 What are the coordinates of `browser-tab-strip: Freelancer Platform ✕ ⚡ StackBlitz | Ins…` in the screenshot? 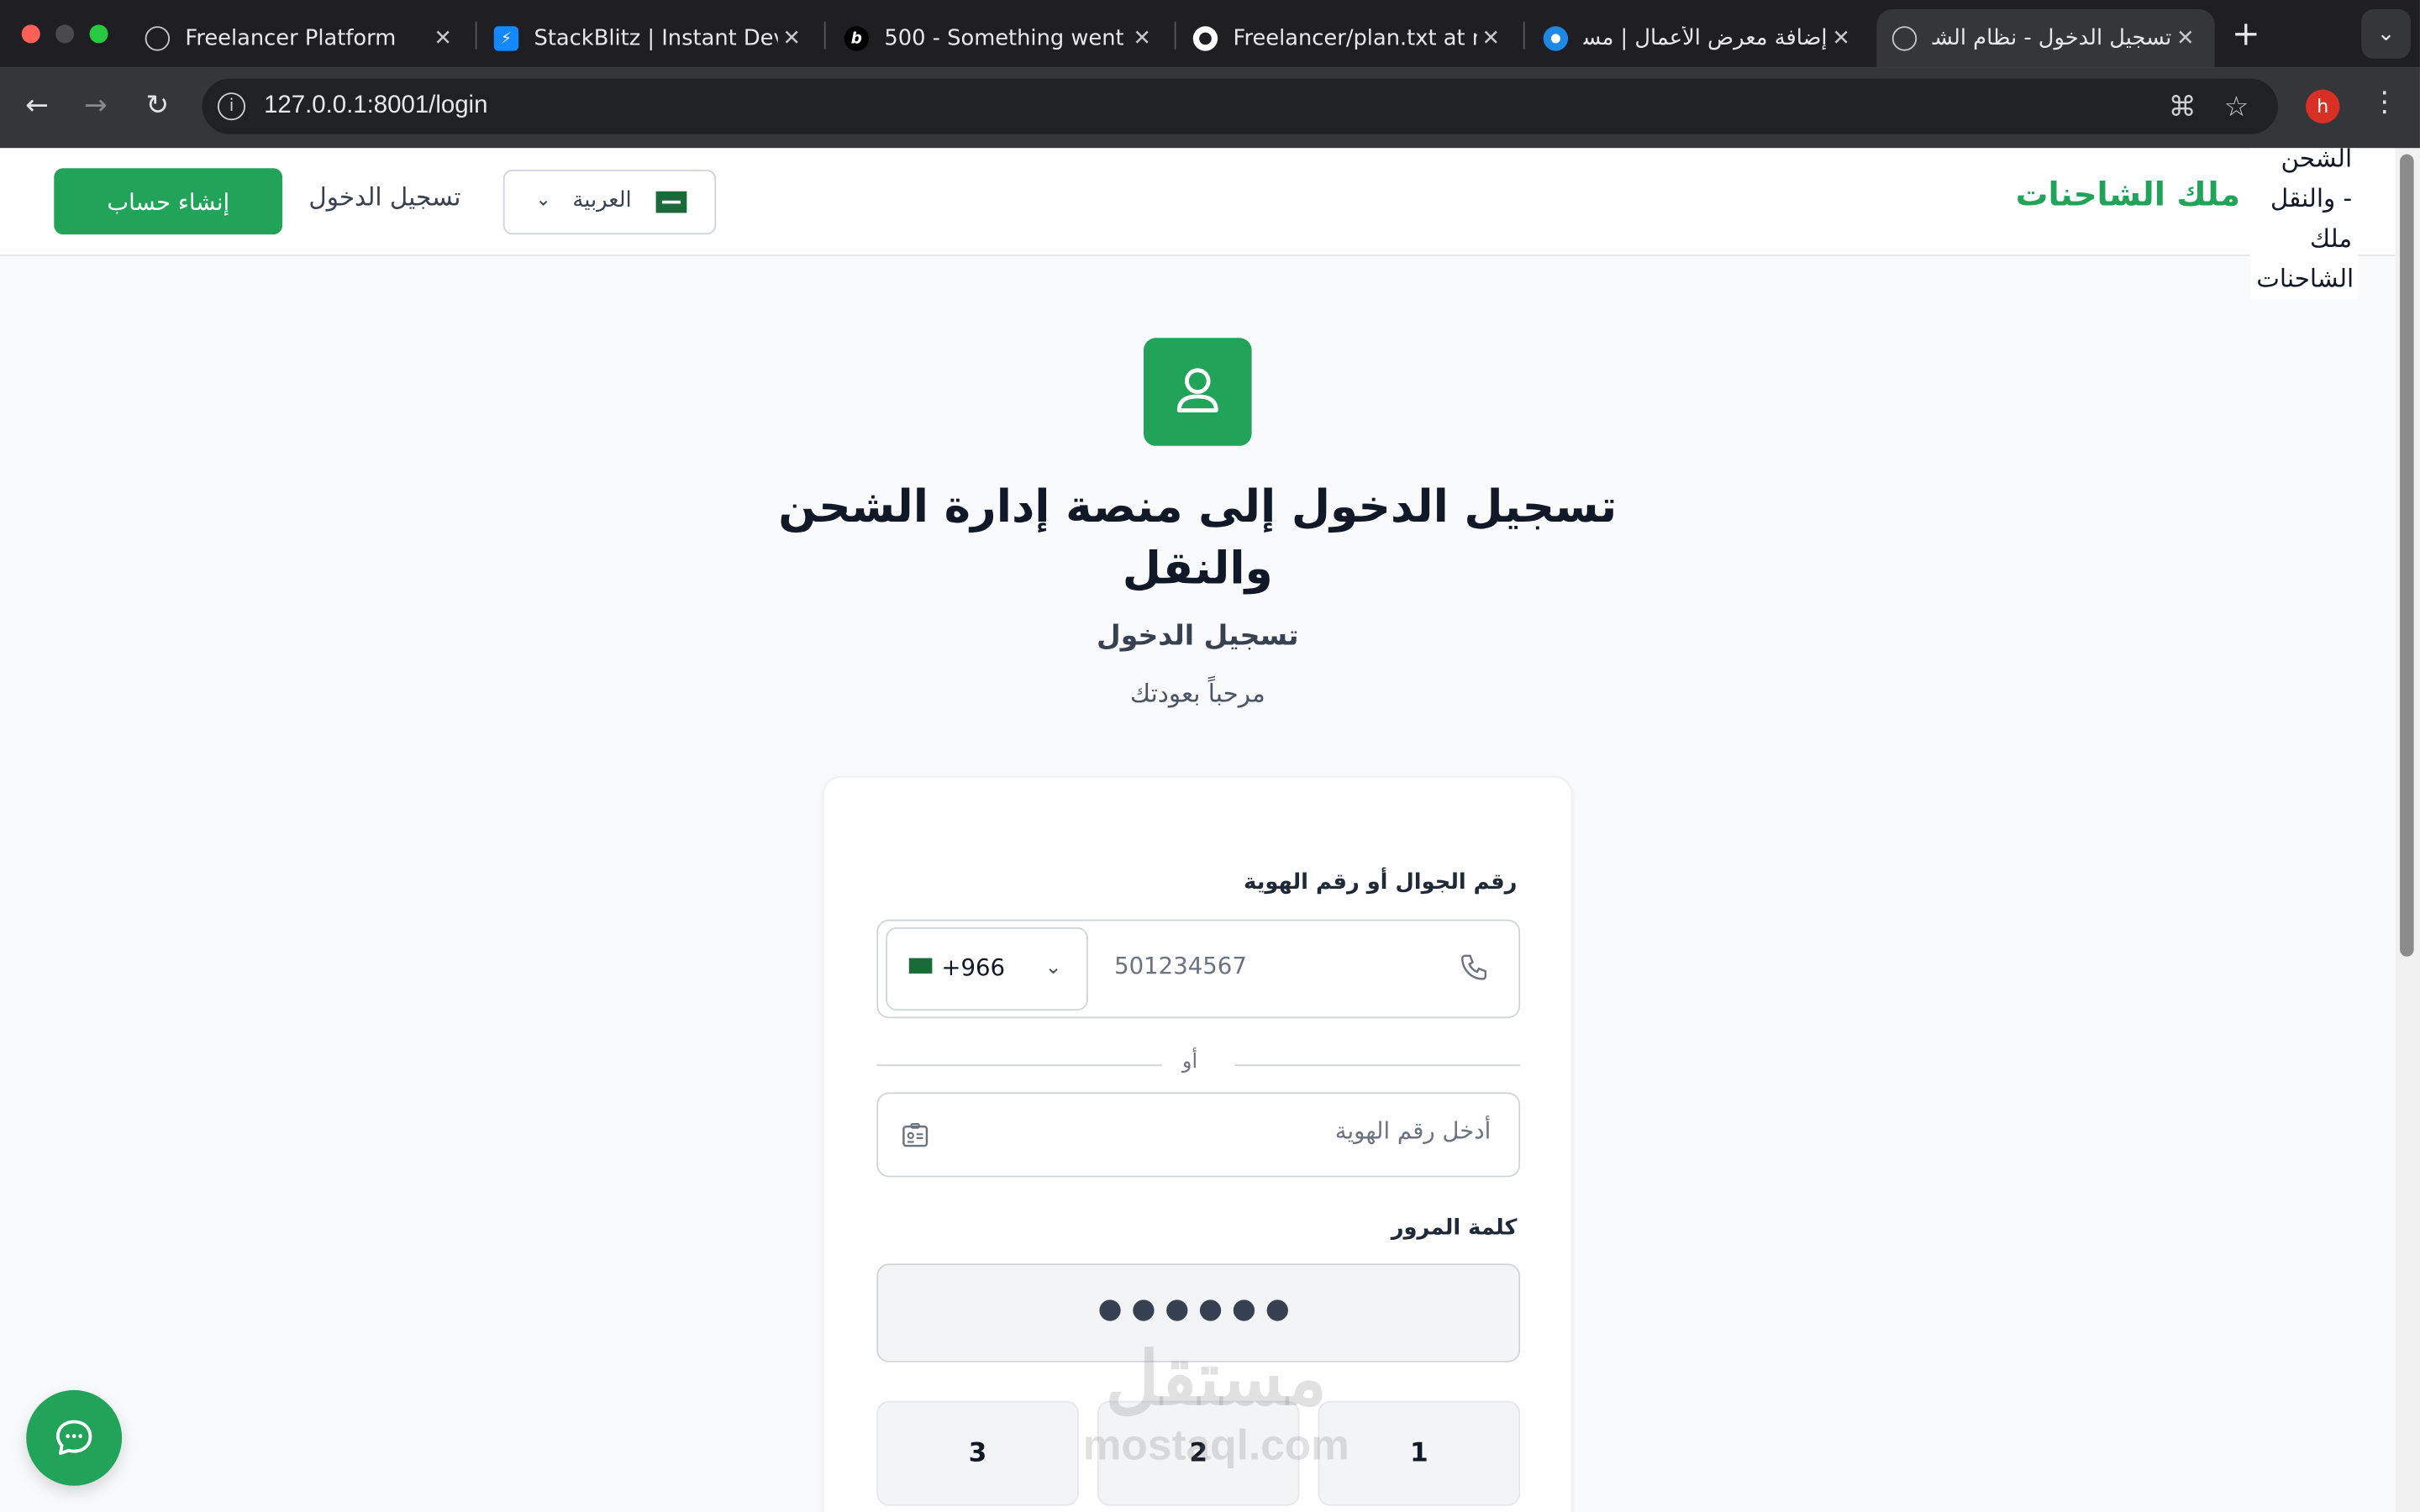 It's located at (1210, 34).